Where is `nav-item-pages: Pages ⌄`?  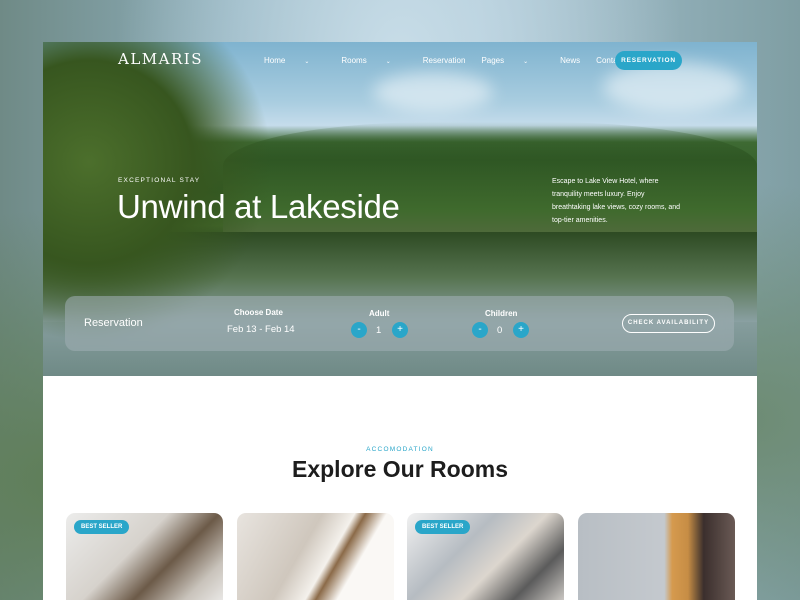 nav-item-pages: Pages ⌄ is located at coordinates (512, 60).